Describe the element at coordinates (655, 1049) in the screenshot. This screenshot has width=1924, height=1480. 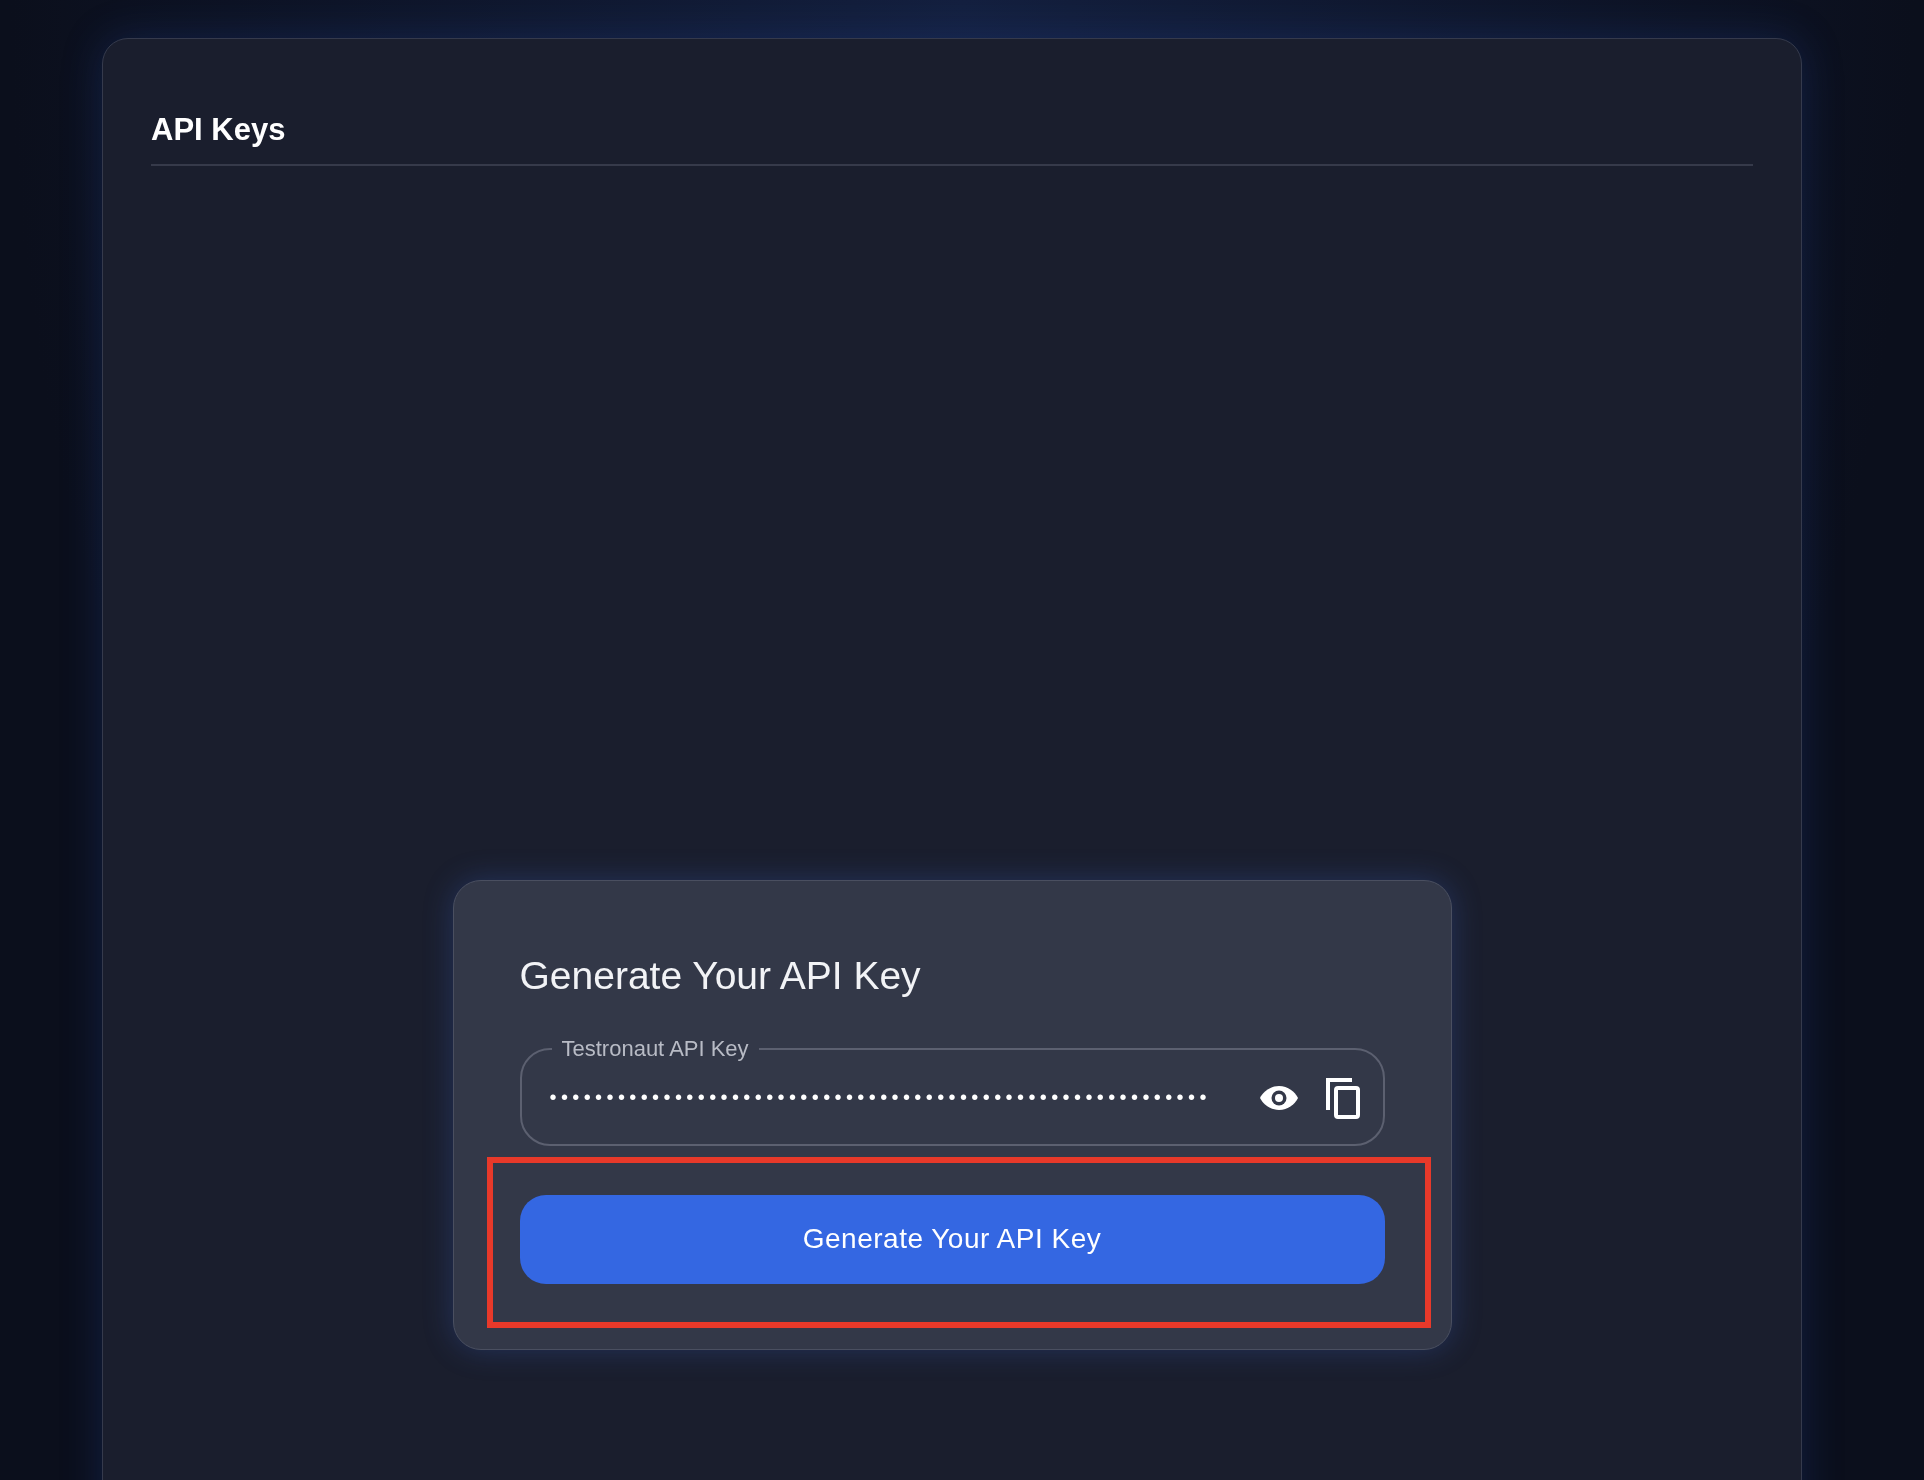
I see `field-label: Testronaut API Key` at that location.